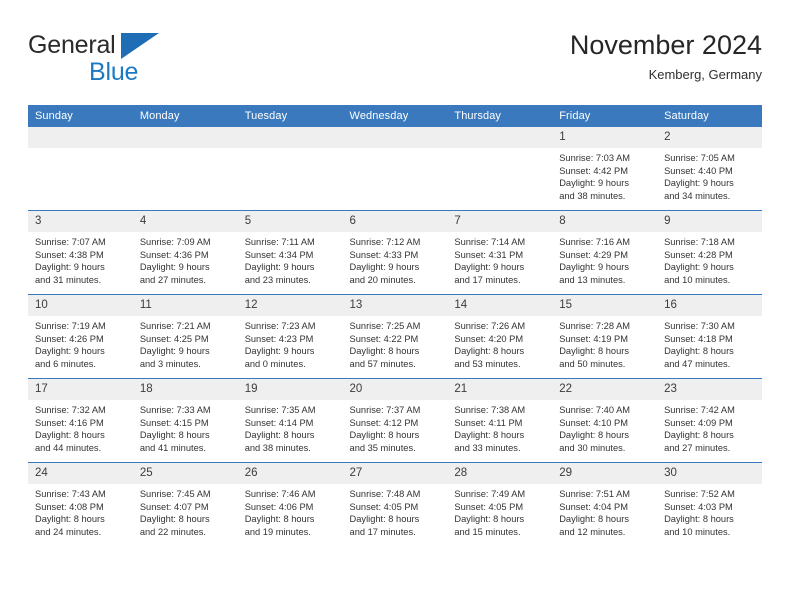 The image size is (792, 612). Describe the element at coordinates (174, 506) in the screenshot. I see `sunset-time: Sunset: 4:07 PM` at that location.